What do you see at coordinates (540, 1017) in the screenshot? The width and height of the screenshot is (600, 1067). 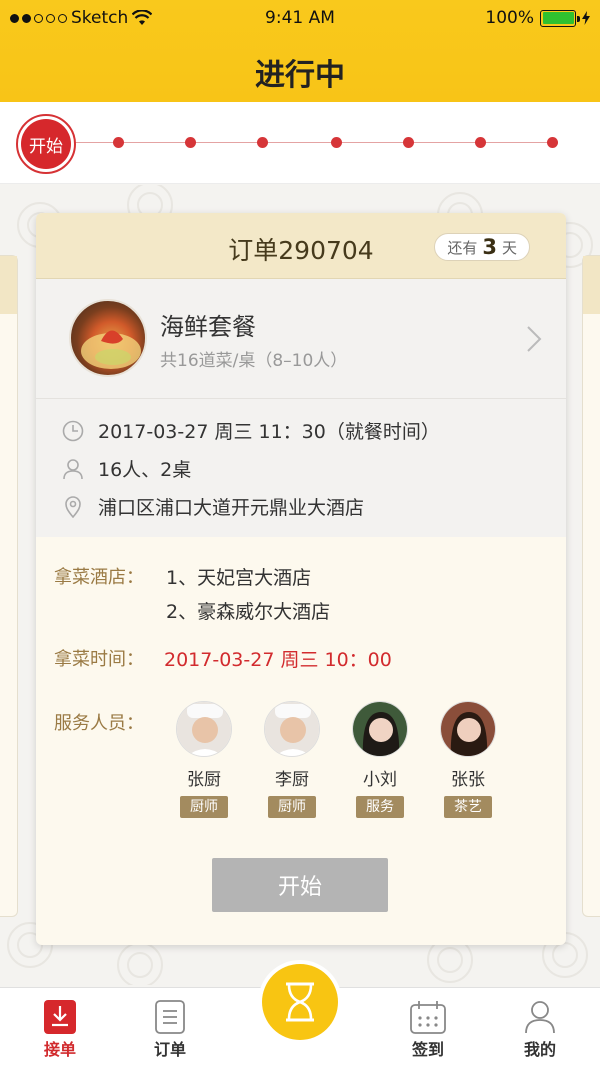 I see `user-icon` at bounding box center [540, 1017].